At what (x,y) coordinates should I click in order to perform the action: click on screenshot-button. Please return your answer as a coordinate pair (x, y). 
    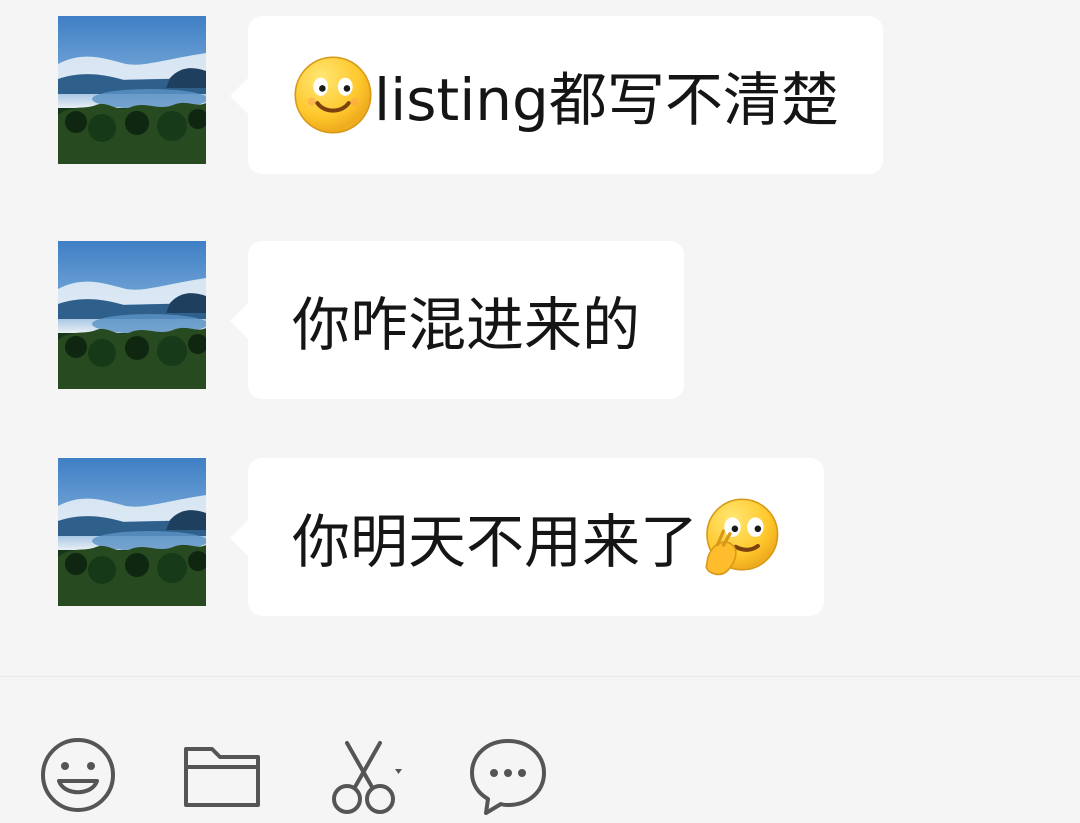
    Looking at the image, I should click on (368, 775).